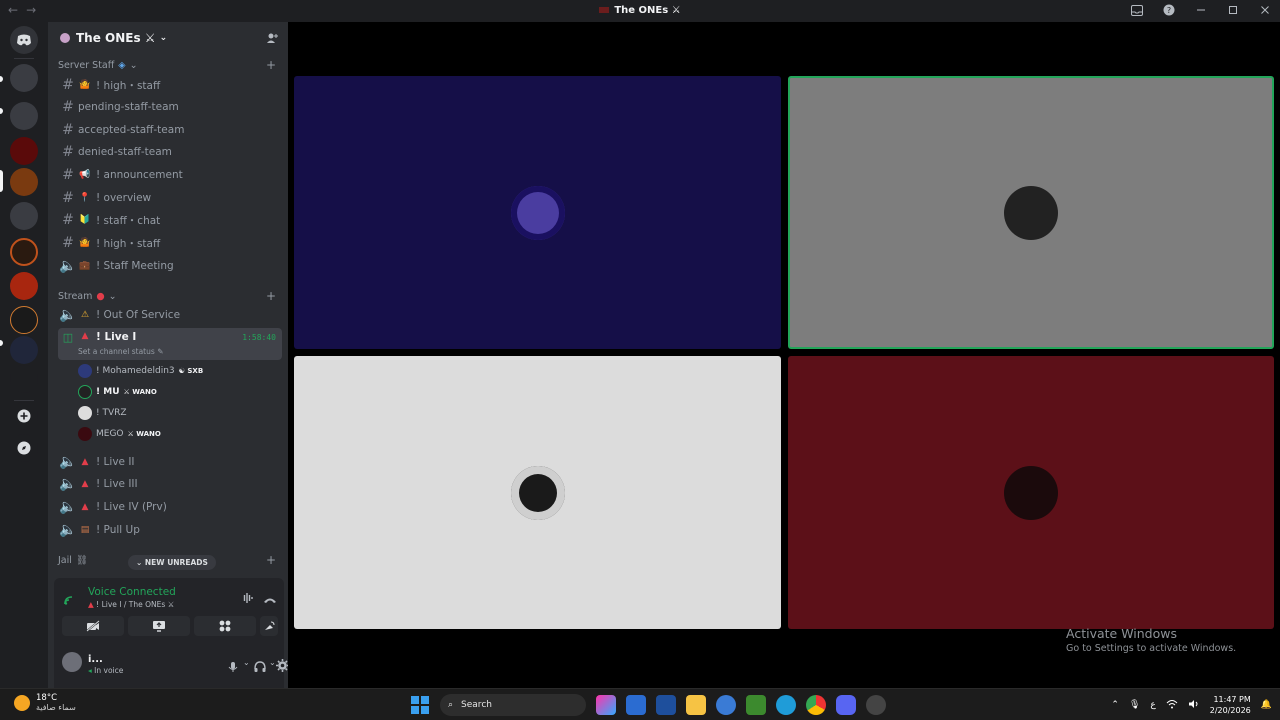  What do you see at coordinates (170, 107) in the screenshot?
I see `channel-pending-staff-team: # pending-staff-team` at bounding box center [170, 107].